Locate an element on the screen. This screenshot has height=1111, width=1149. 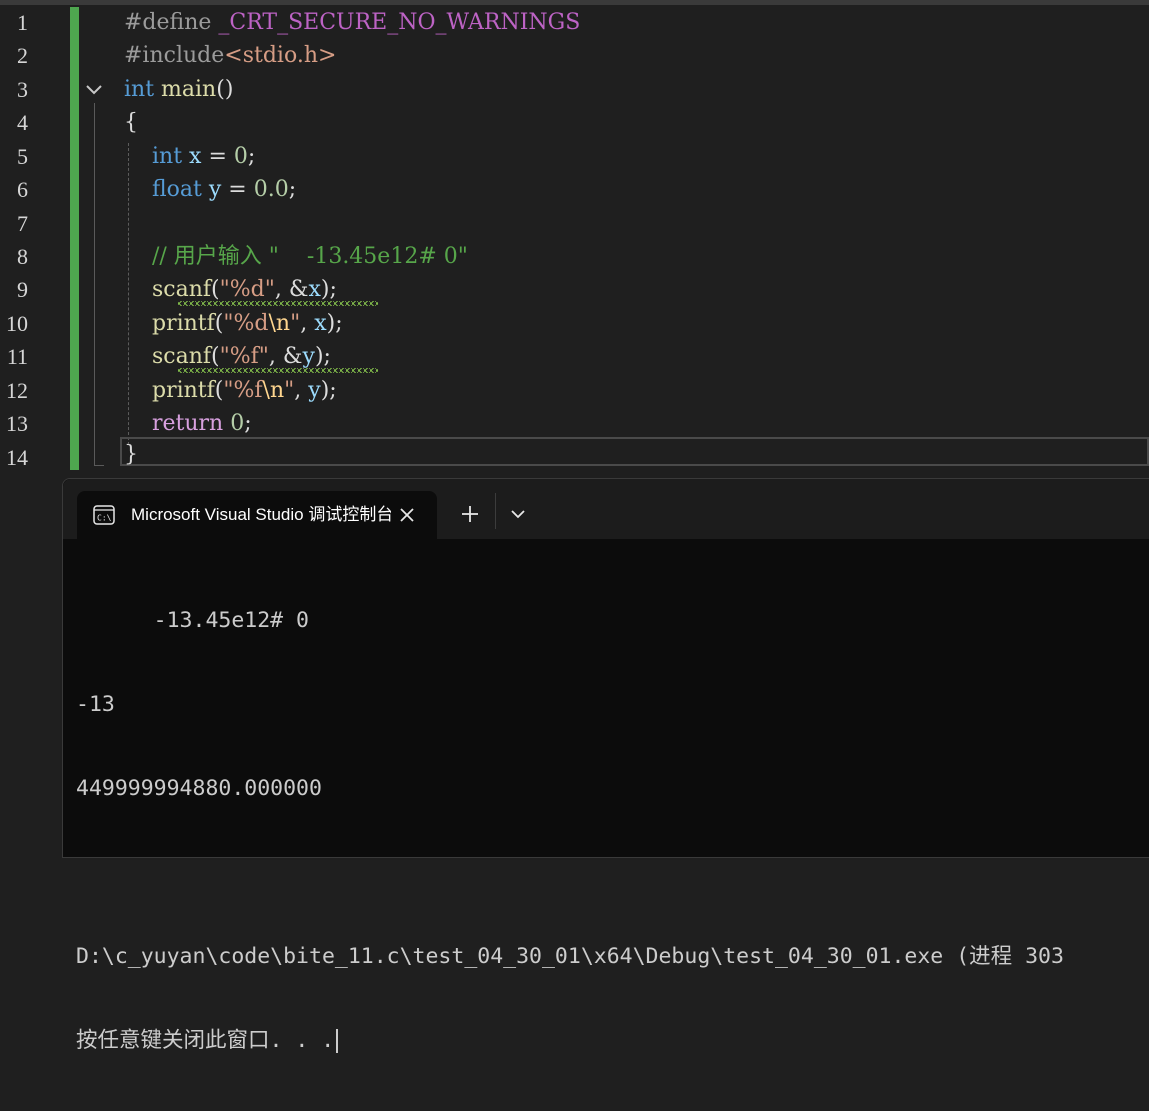
line-number: 9 is located at coordinates (22, 289).